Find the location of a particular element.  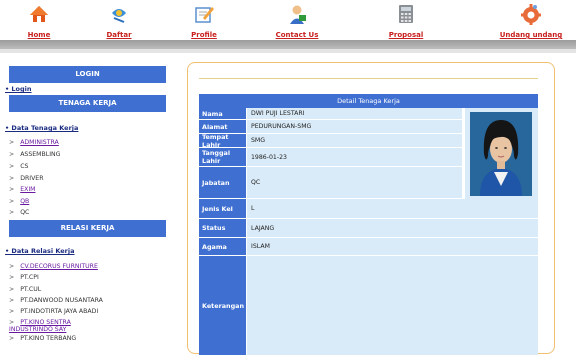

tenaga-item: > DRIVER is located at coordinates (26, 178).